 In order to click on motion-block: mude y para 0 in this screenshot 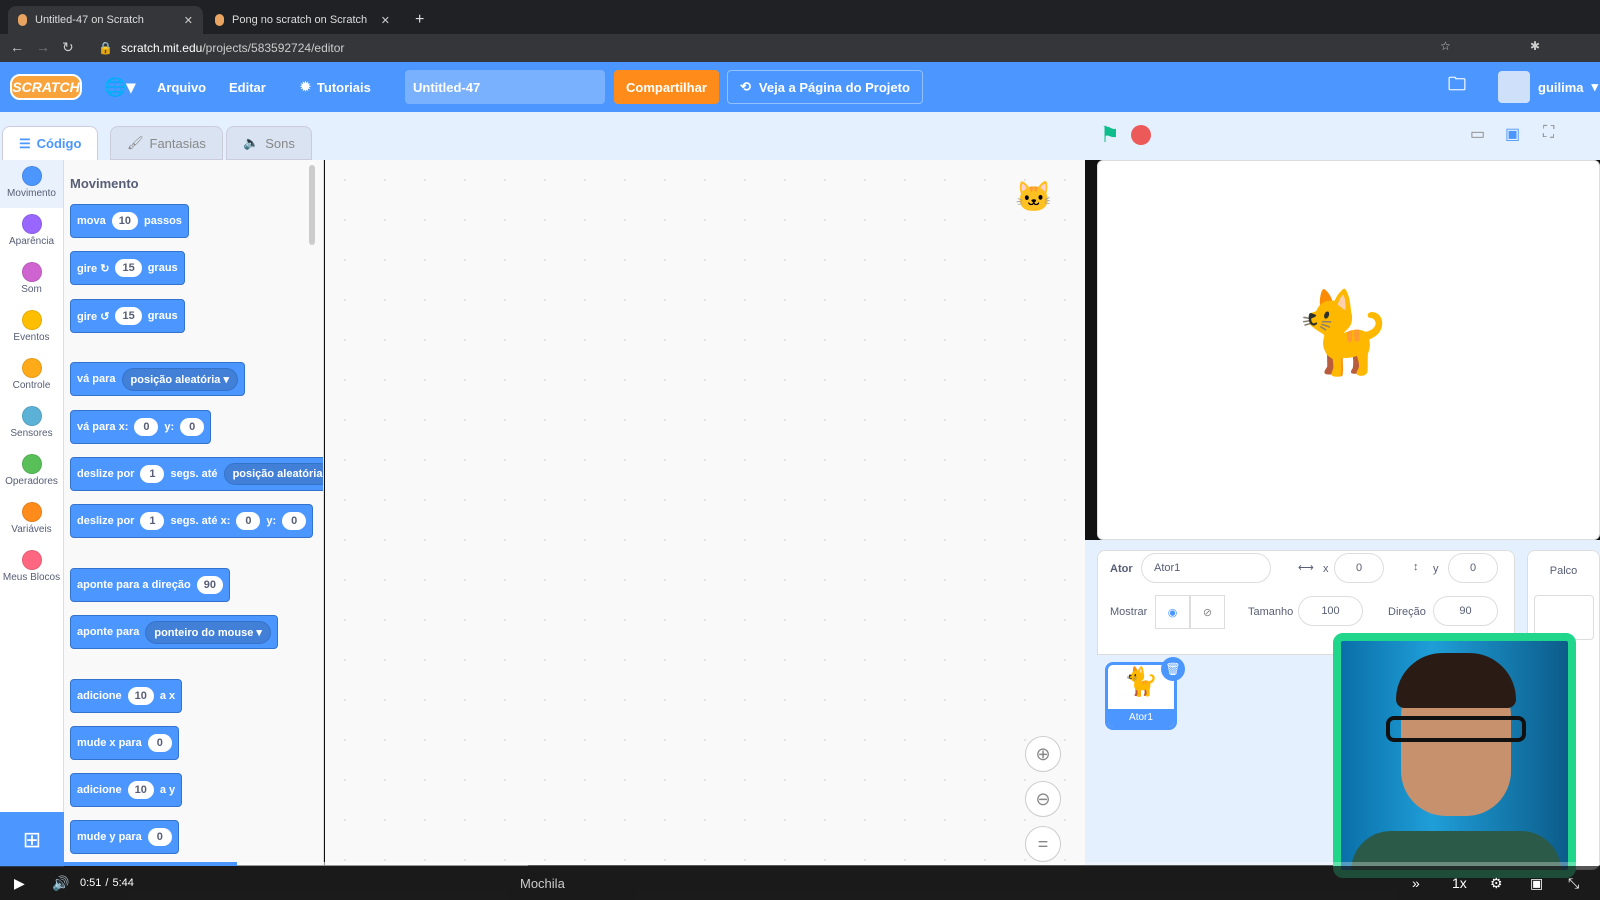, I will do `click(124, 837)`.